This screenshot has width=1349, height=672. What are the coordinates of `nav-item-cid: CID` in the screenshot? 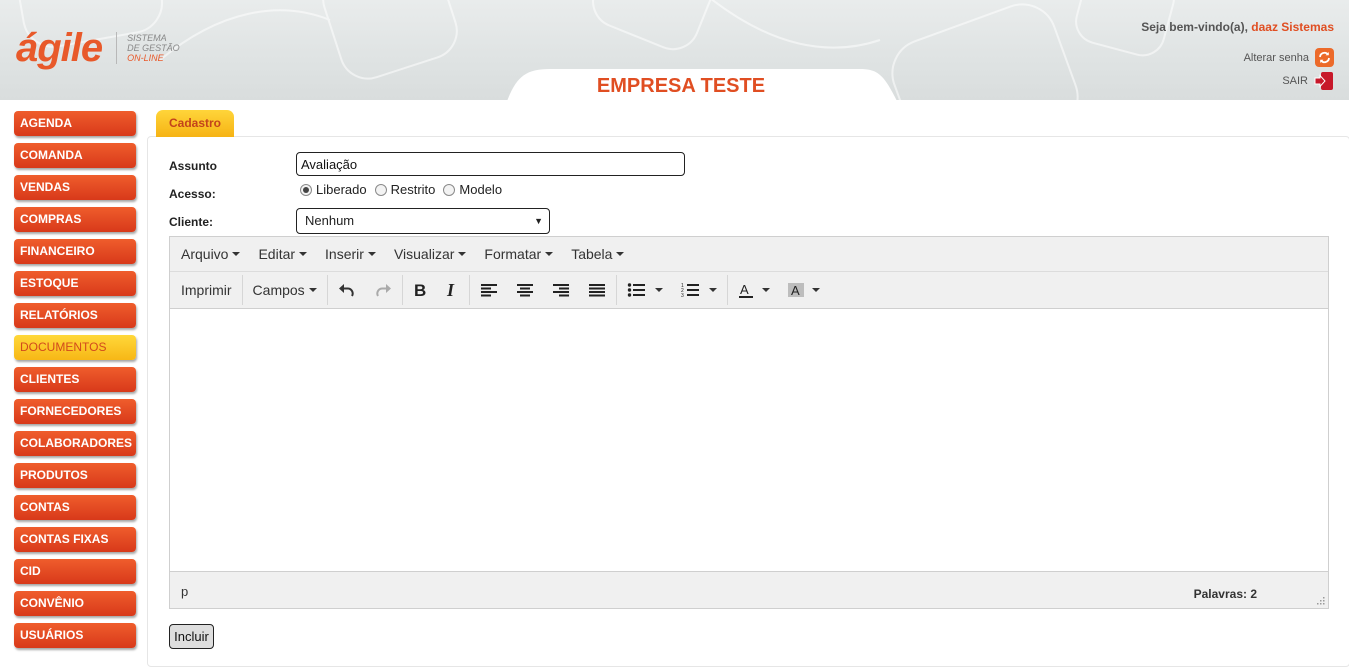 It's located at (75, 571).